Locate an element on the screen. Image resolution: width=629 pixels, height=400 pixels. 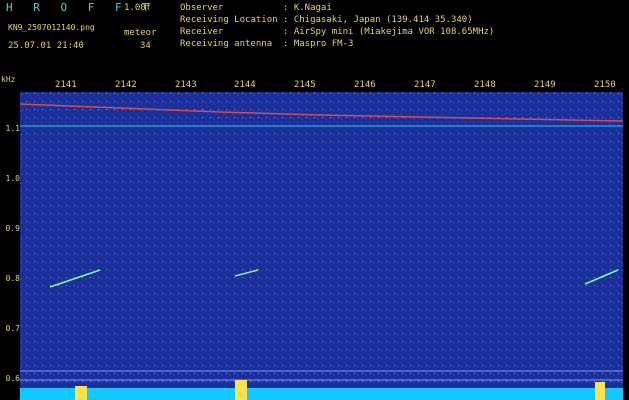
location-value: : Chigasaki, Japan (139.414 35.340) is located at coordinates (378, 20).